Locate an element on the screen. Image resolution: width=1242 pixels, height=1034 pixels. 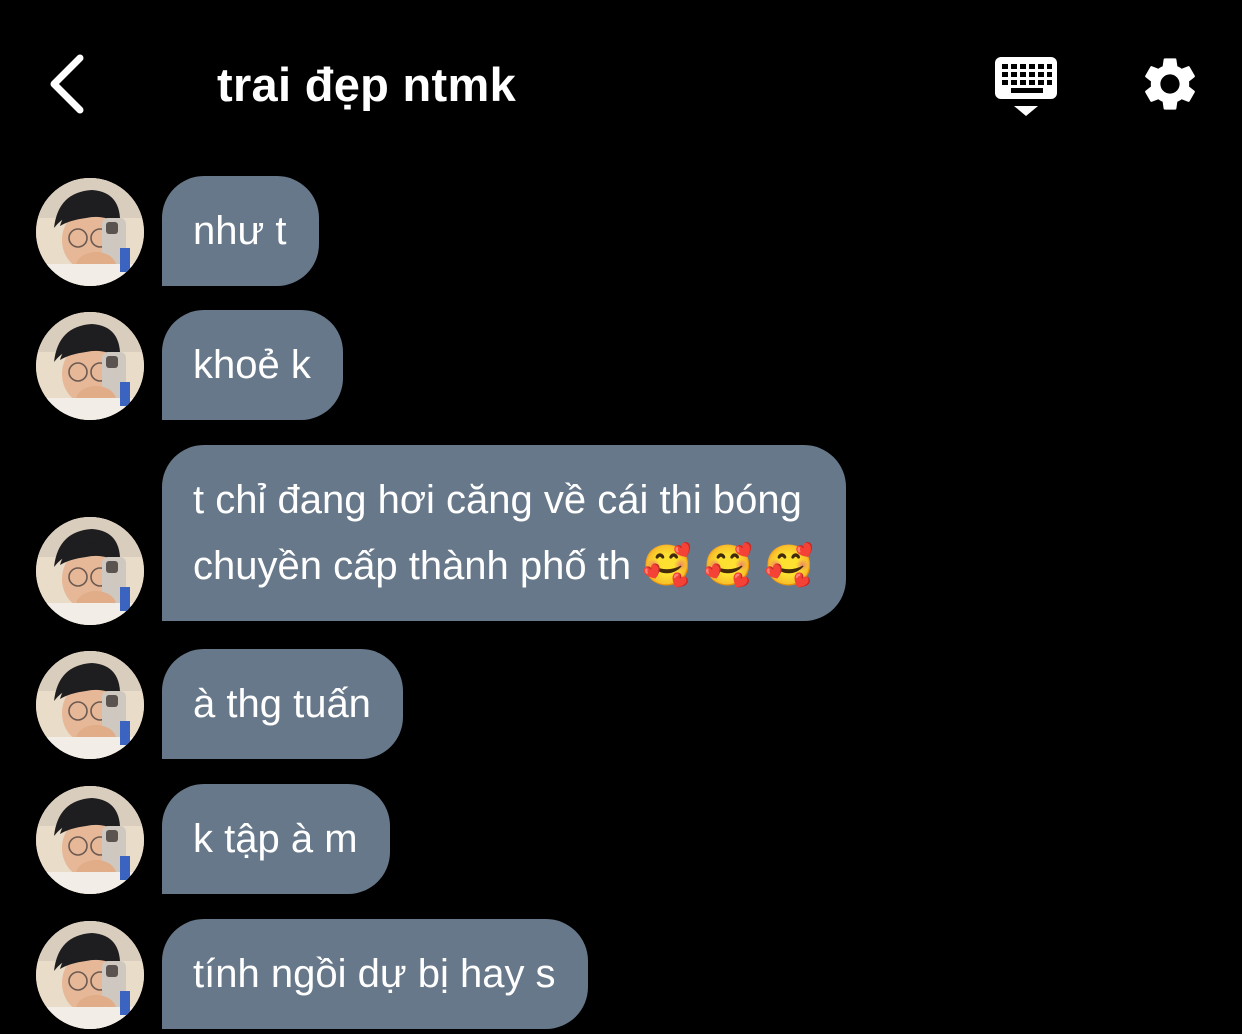
message-bubble: k tập à m is located at coordinates (276, 839).